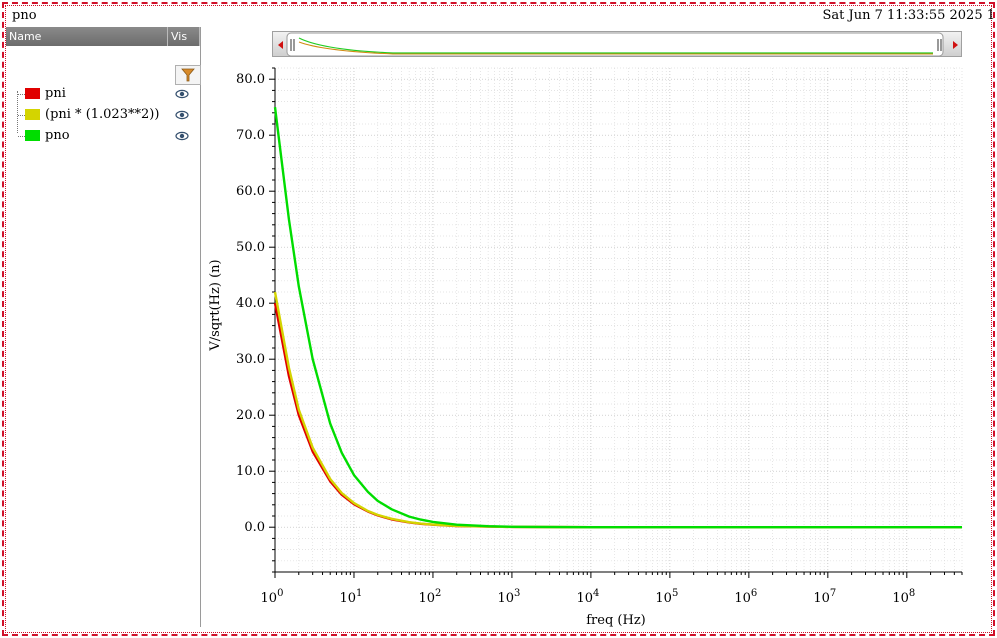 Image resolution: width=997 pixels, height=638 pixels. I want to click on legend-label: pni, so click(55, 93).